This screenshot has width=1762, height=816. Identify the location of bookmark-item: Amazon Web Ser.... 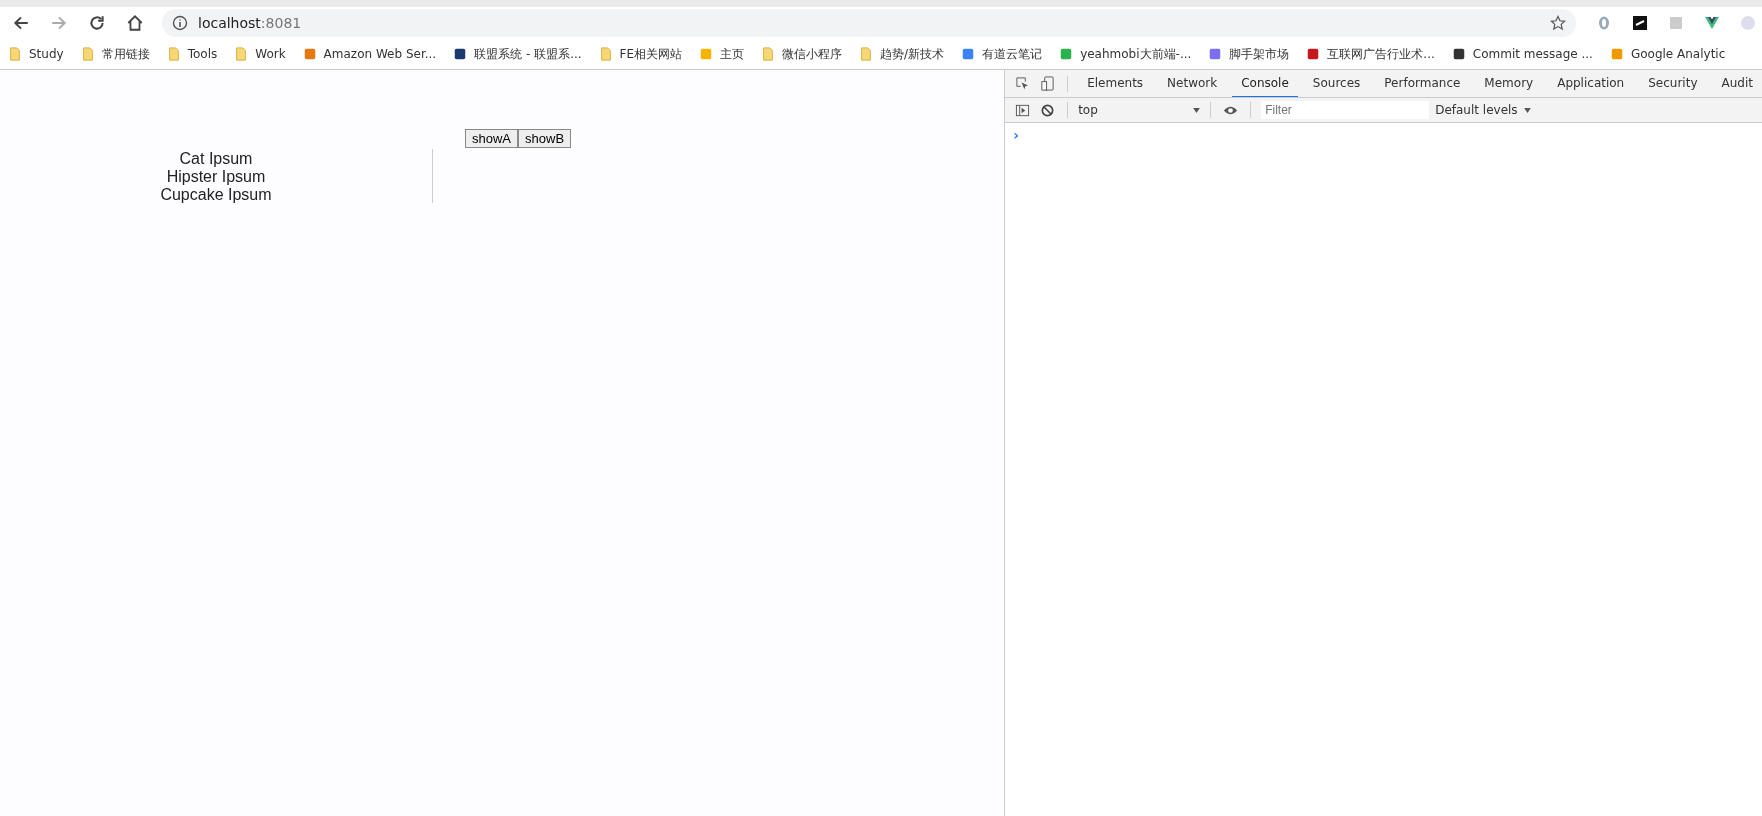
(369, 54).